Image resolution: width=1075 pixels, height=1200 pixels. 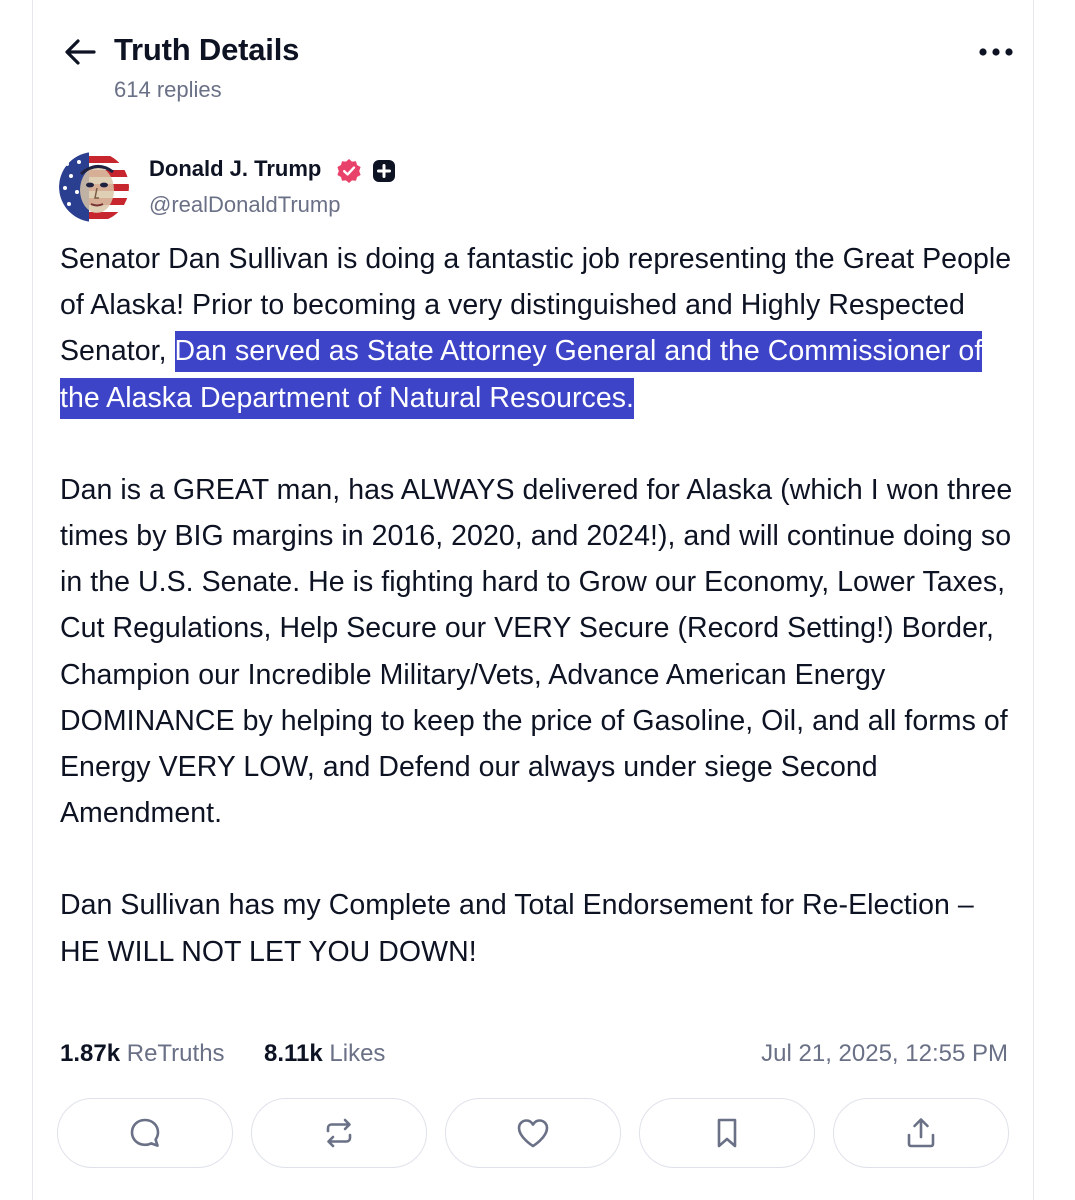 I want to click on reply-button, so click(x=145, y=1133).